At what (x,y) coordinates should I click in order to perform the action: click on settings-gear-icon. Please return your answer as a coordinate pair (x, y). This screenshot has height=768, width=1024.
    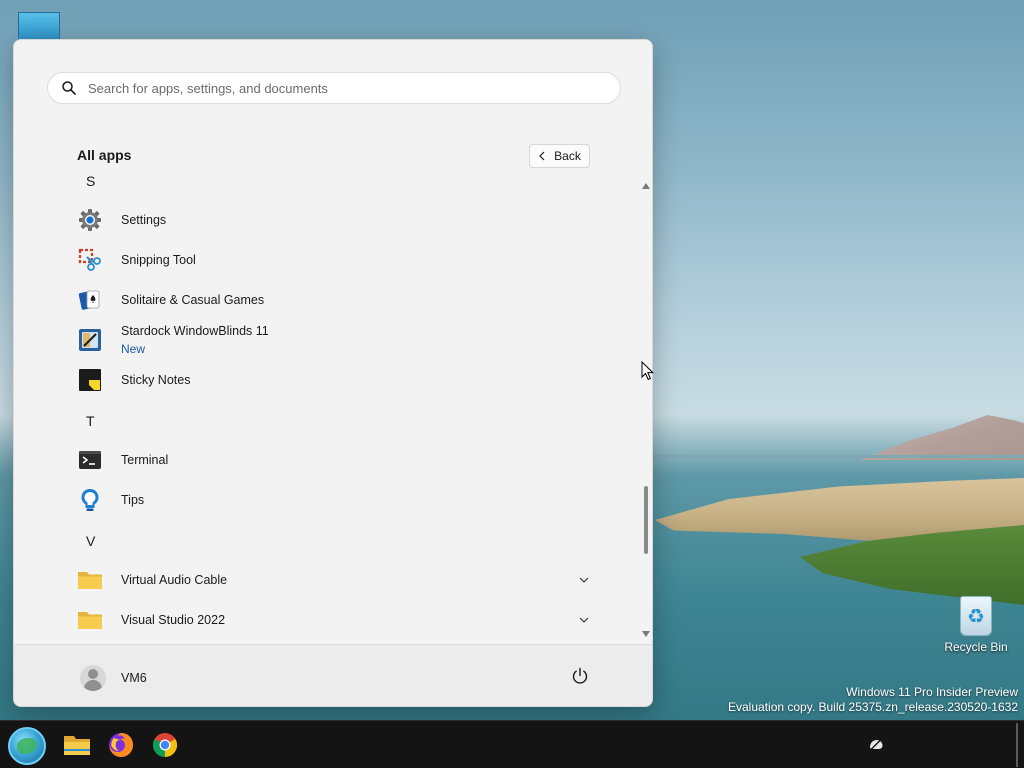
    Looking at the image, I should click on (90, 220).